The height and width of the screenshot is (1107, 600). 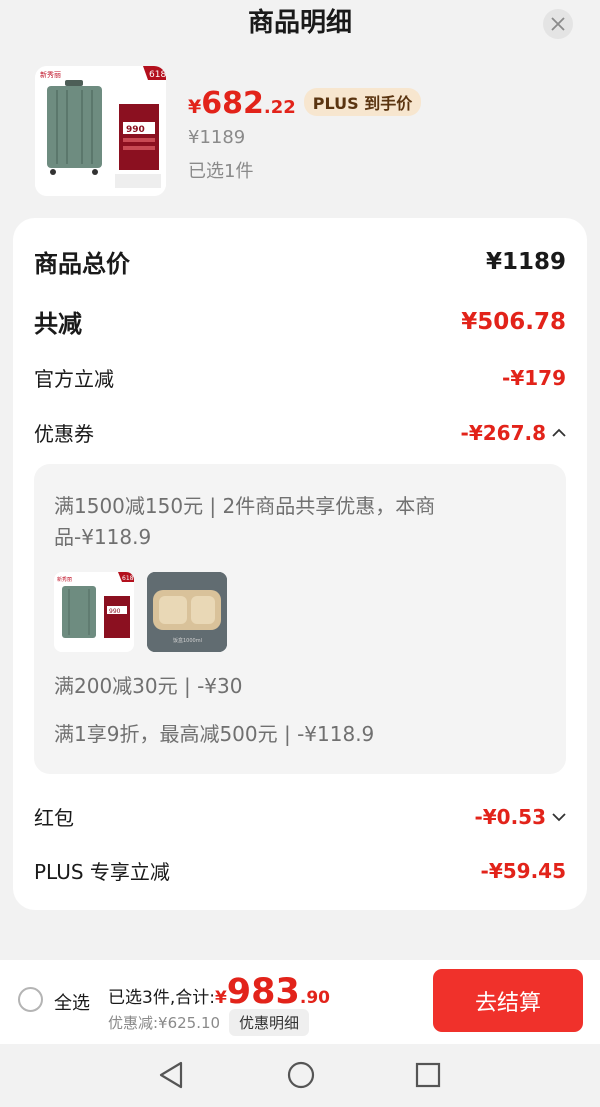 What do you see at coordinates (82, 264) in the screenshot?
I see `total-price-label: 商品总价` at bounding box center [82, 264].